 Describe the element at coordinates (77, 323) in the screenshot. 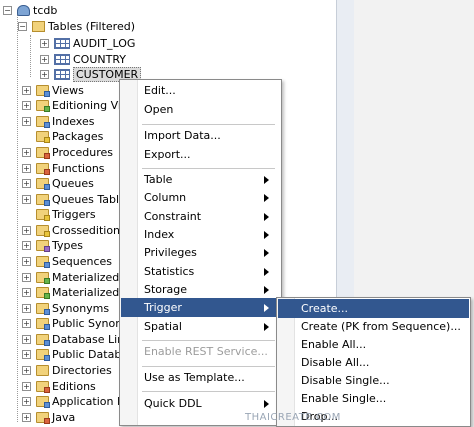

I see `tree-node-public-synonyms: + Public Synonyr` at that location.